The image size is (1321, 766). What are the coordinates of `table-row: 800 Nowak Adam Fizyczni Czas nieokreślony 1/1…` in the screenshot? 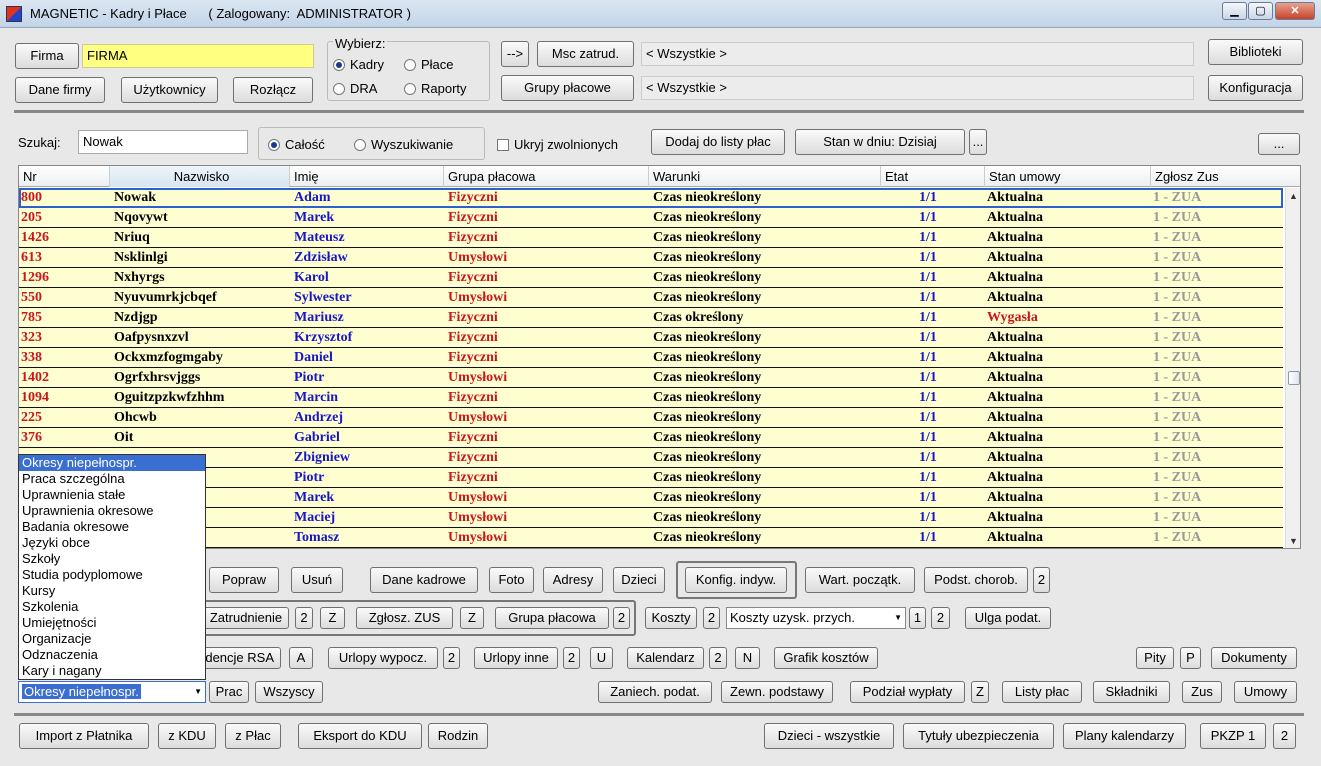 It's located at (651, 198).